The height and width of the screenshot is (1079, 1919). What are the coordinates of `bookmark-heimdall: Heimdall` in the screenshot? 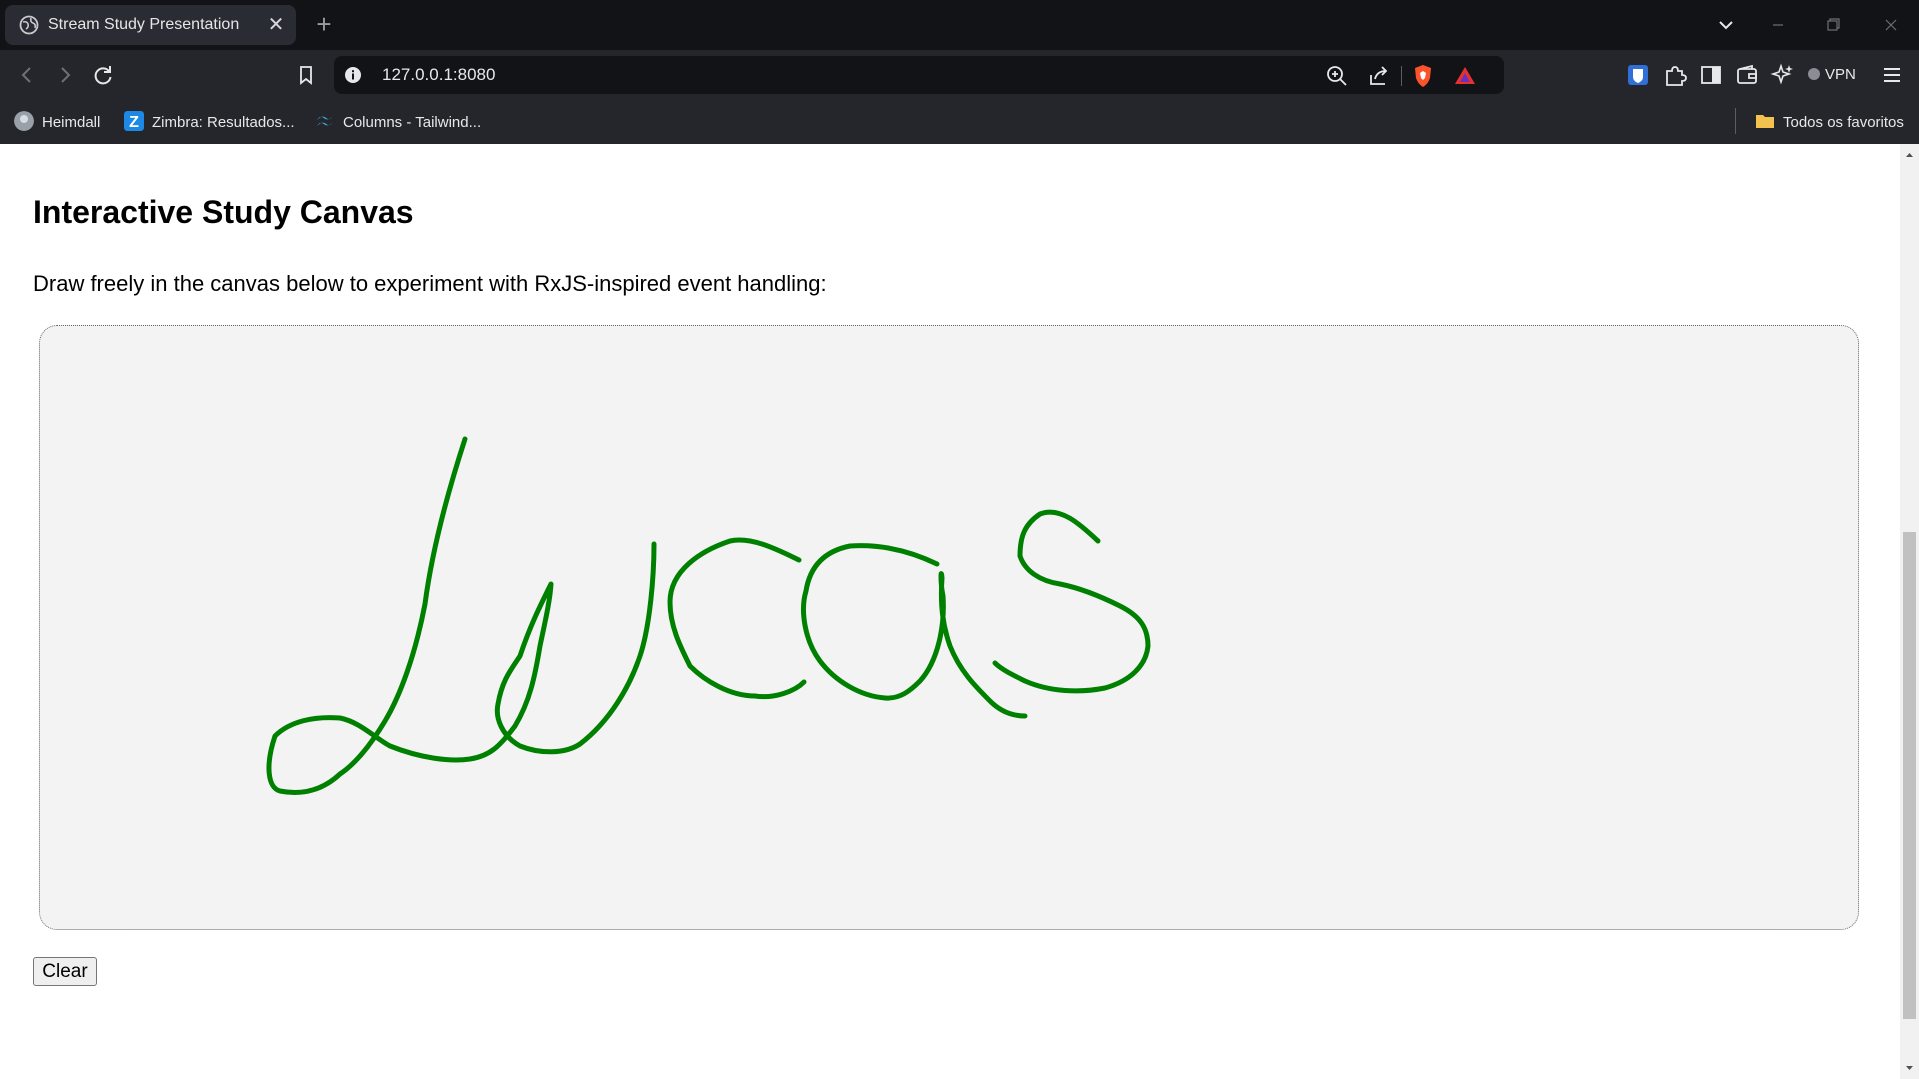 It's located at (57, 122).